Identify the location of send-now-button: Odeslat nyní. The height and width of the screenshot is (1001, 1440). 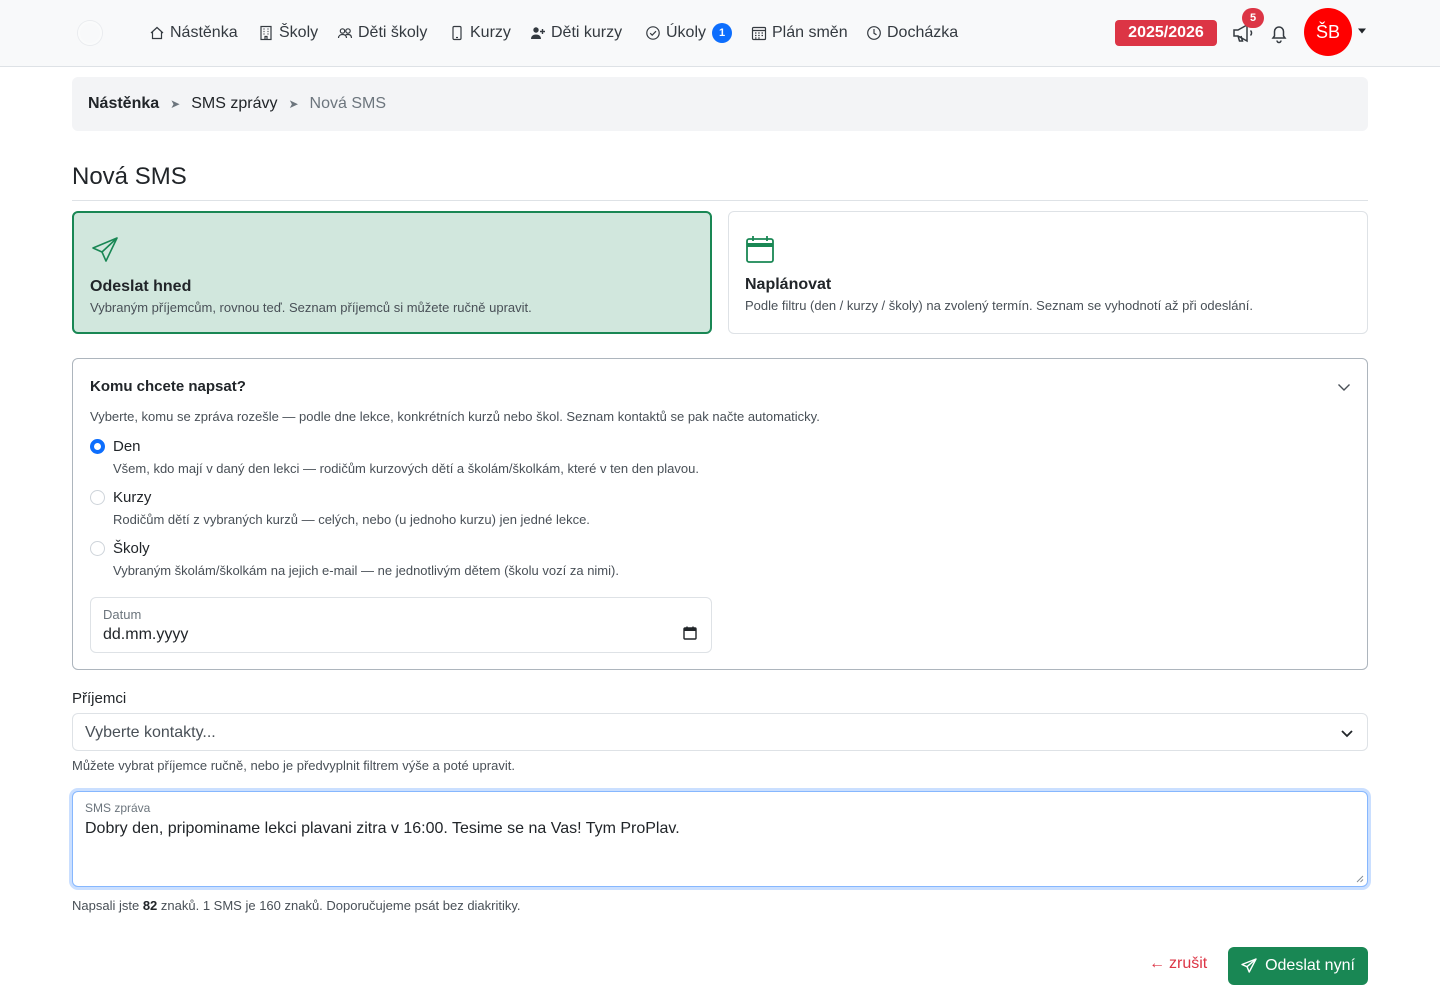
(1298, 966).